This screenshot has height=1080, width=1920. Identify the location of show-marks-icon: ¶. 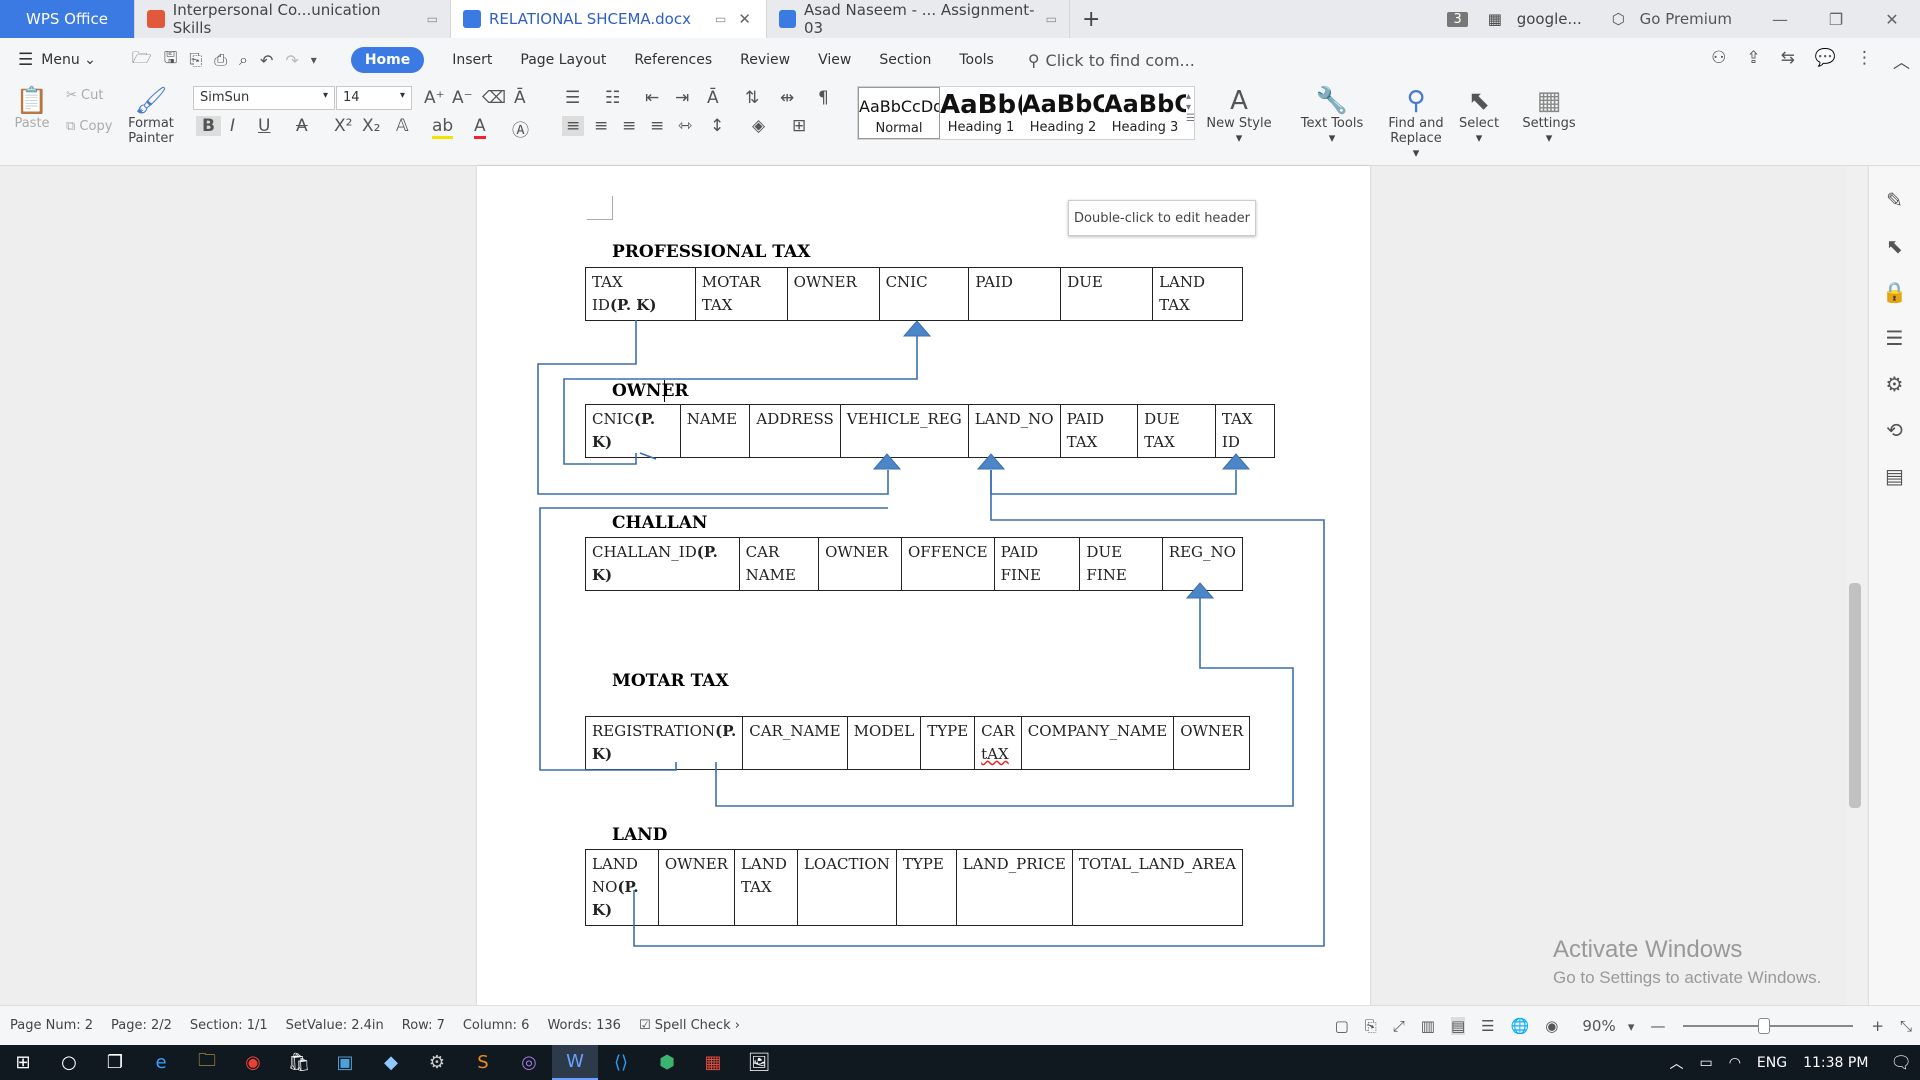
(823, 98).